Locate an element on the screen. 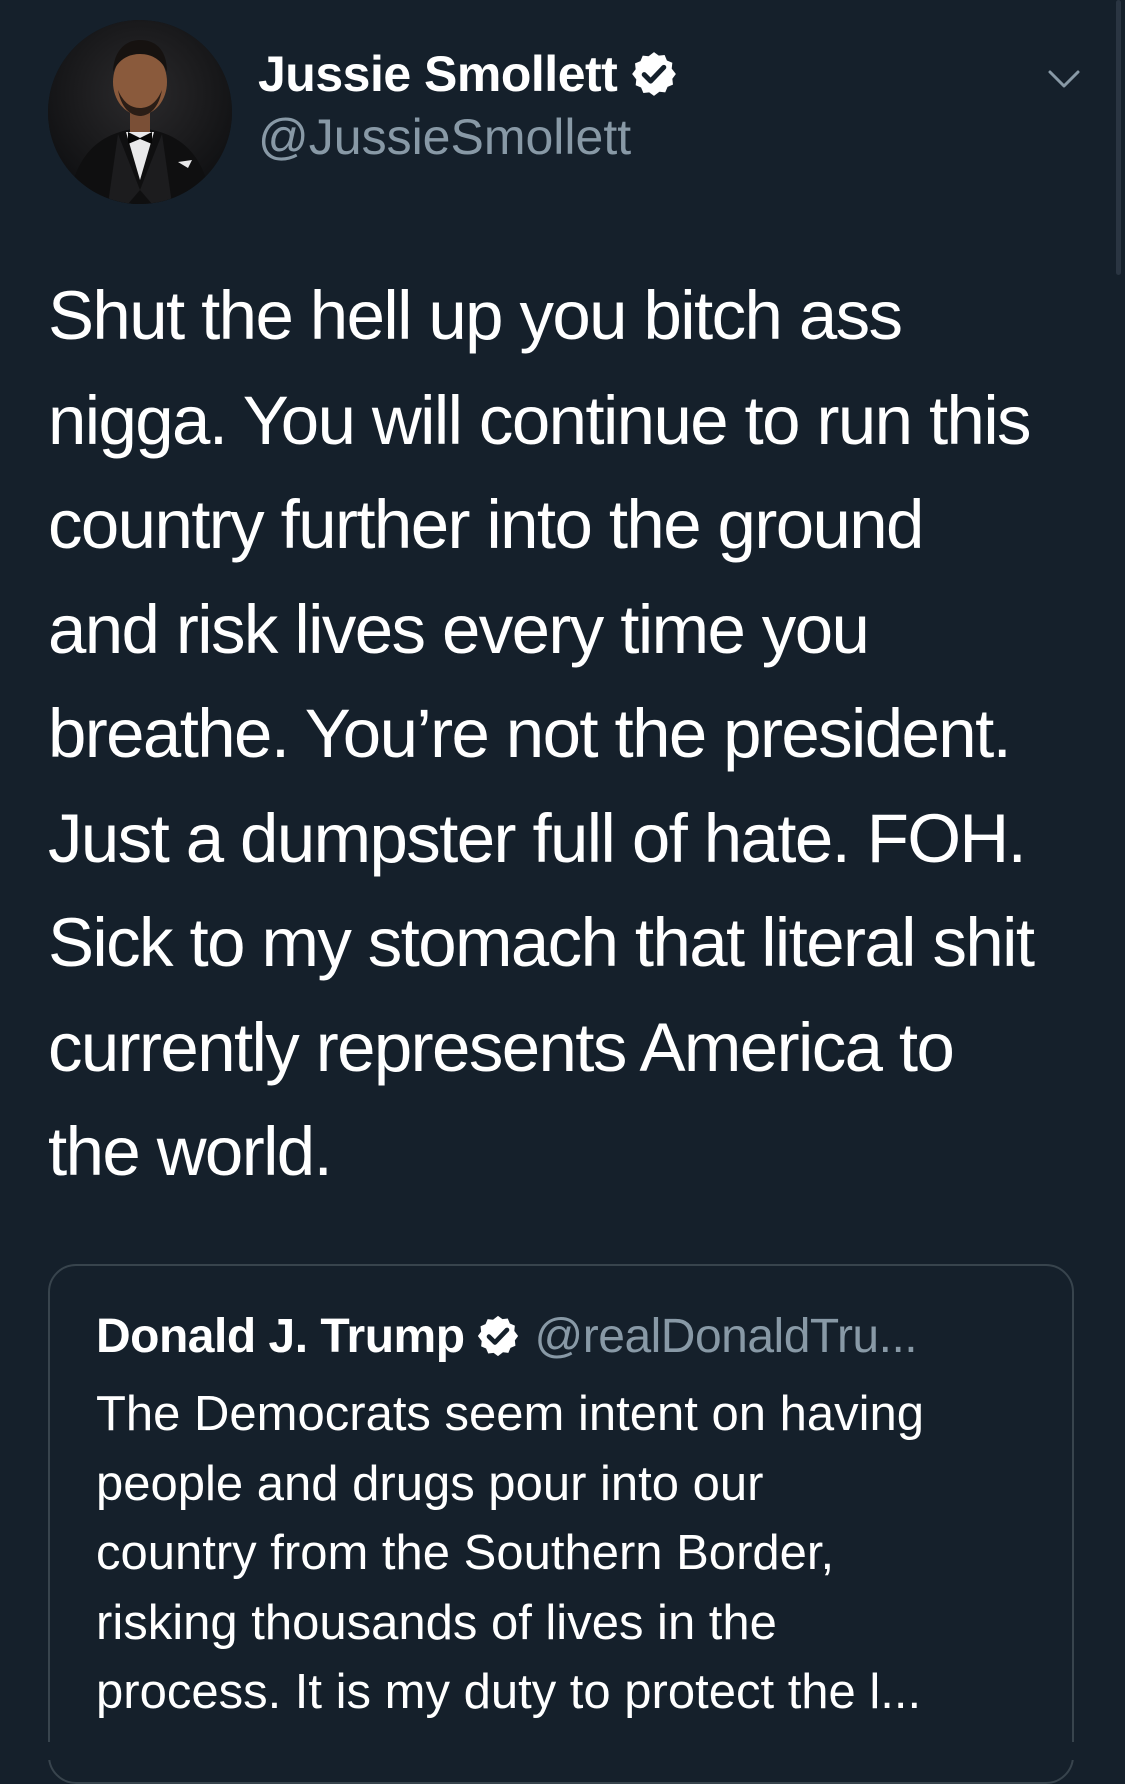 The image size is (1125, 1784). tweet-text-line: the world. is located at coordinates (190, 1151).